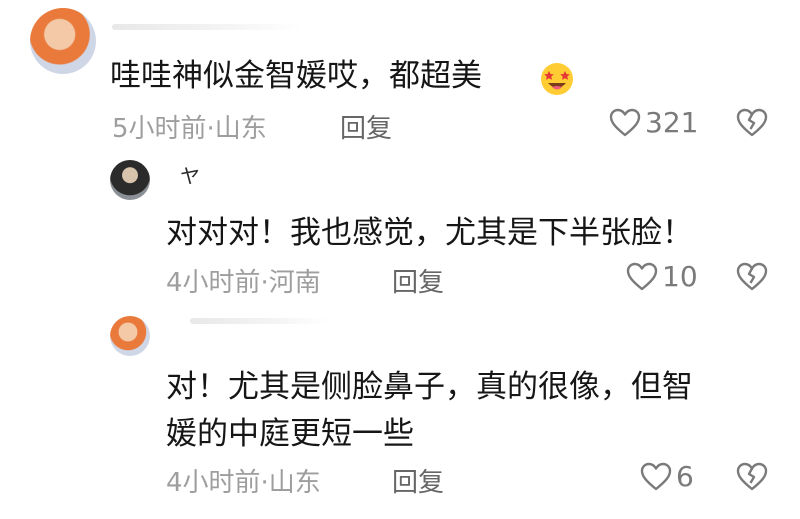 The width and height of the screenshot is (800, 519). Describe the element at coordinates (429, 387) in the screenshot. I see `comment-text-line: 对！尤其是侧脸鼻子，真的很像，但智` at that location.